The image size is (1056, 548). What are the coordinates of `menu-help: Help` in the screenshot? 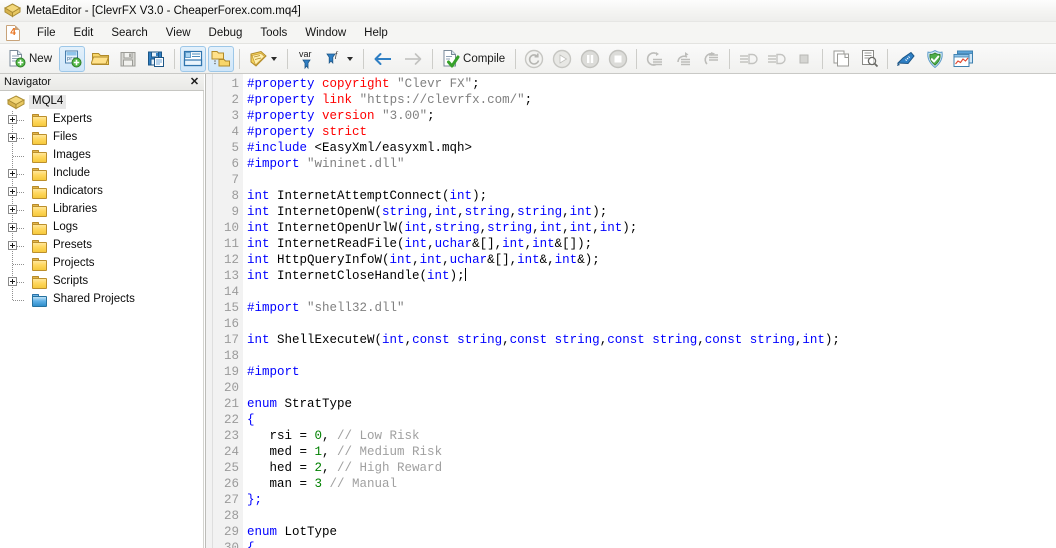 It's located at (376, 33).